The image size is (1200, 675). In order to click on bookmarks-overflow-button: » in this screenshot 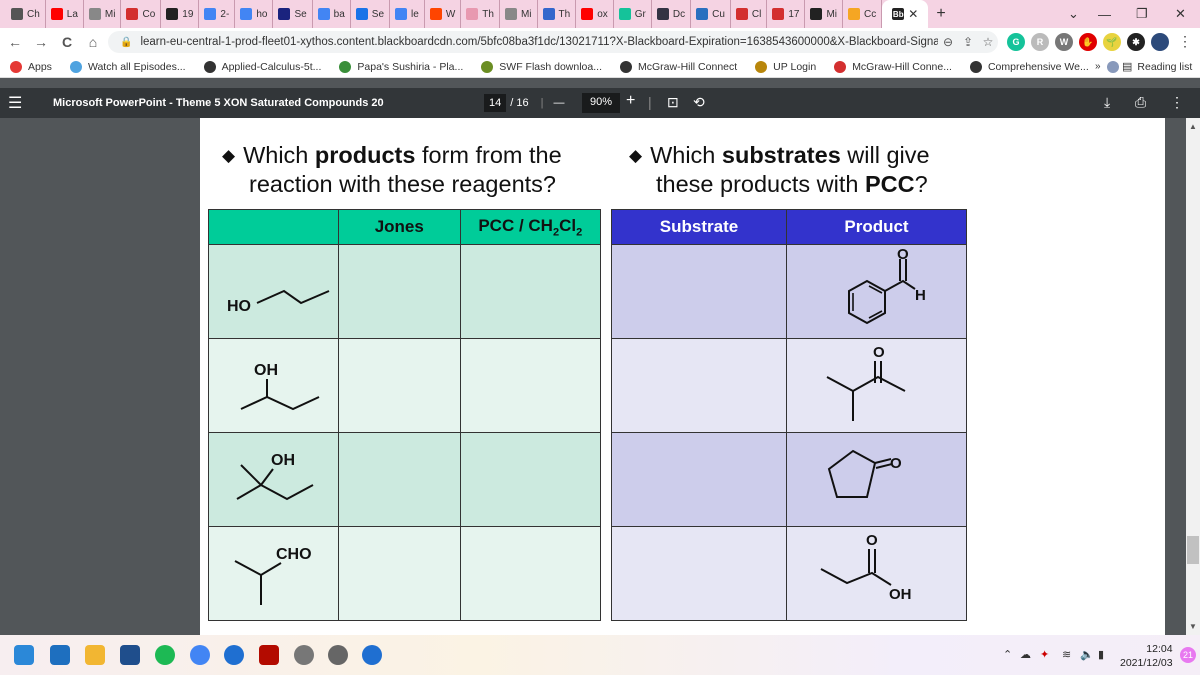, I will do `click(1098, 66)`.